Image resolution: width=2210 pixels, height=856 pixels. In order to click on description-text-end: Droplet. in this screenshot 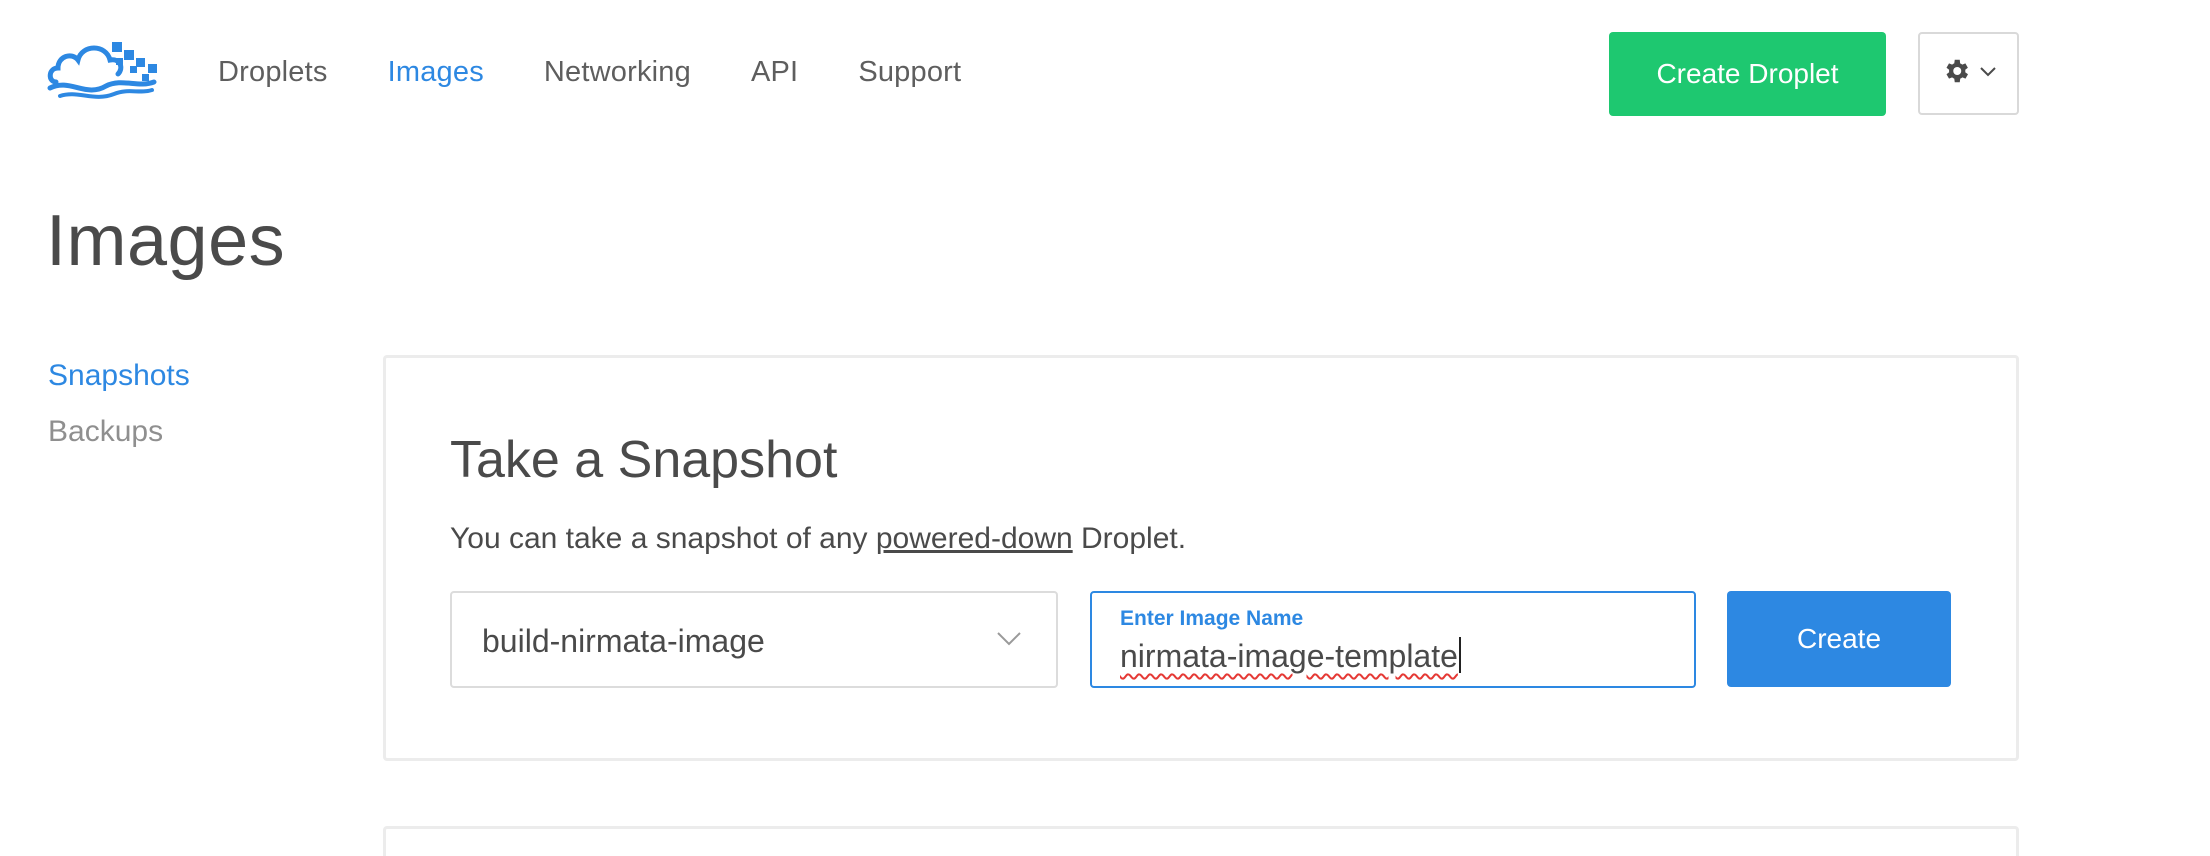, I will do `click(1129, 538)`.